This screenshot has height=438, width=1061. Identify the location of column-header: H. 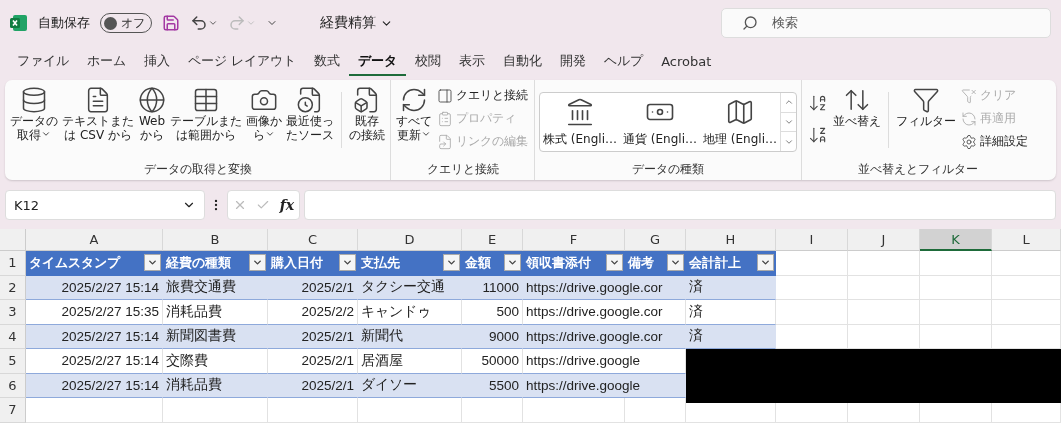
(731, 240).